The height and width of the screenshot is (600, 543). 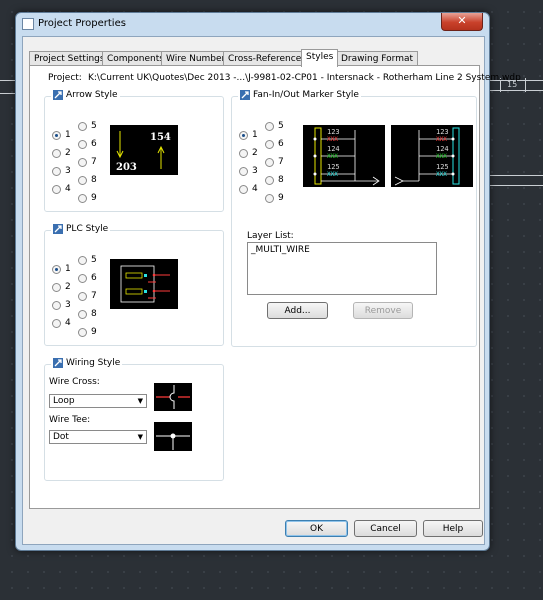 What do you see at coordinates (333, 132) in the screenshot?
I see `fan-preview-1-number-1: 123` at bounding box center [333, 132].